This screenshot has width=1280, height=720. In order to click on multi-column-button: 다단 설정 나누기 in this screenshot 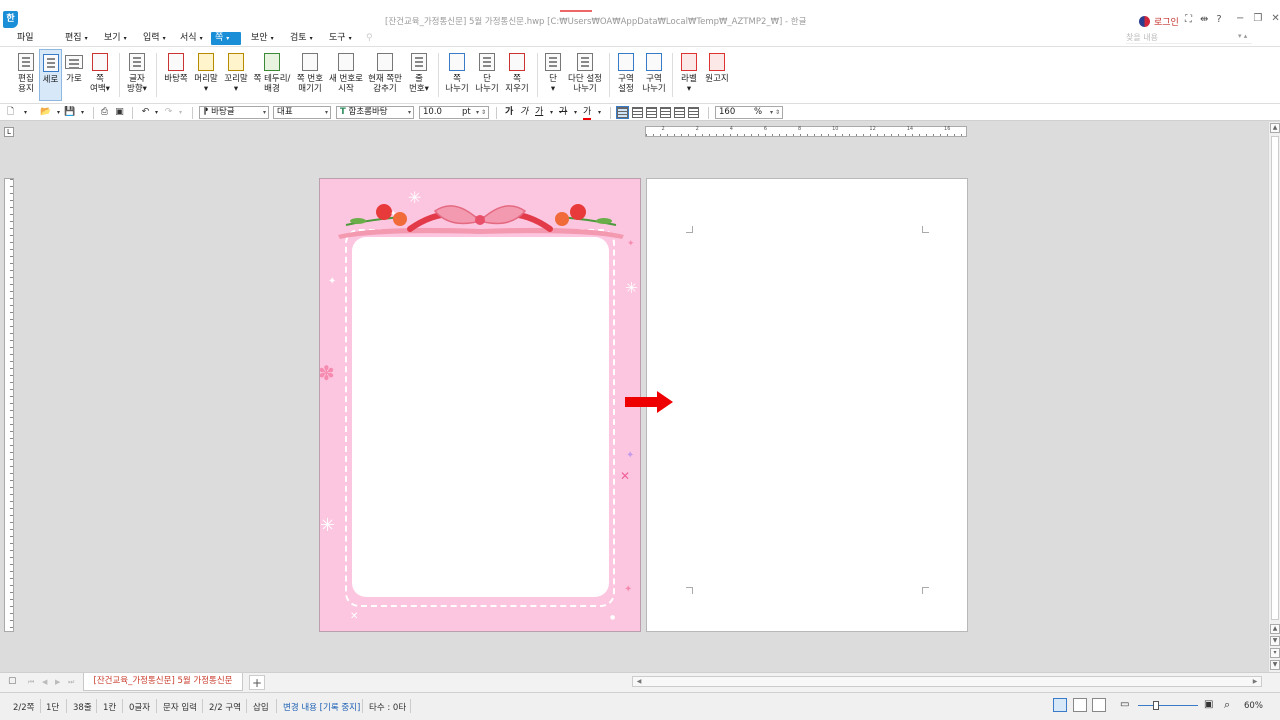, I will do `click(585, 75)`.